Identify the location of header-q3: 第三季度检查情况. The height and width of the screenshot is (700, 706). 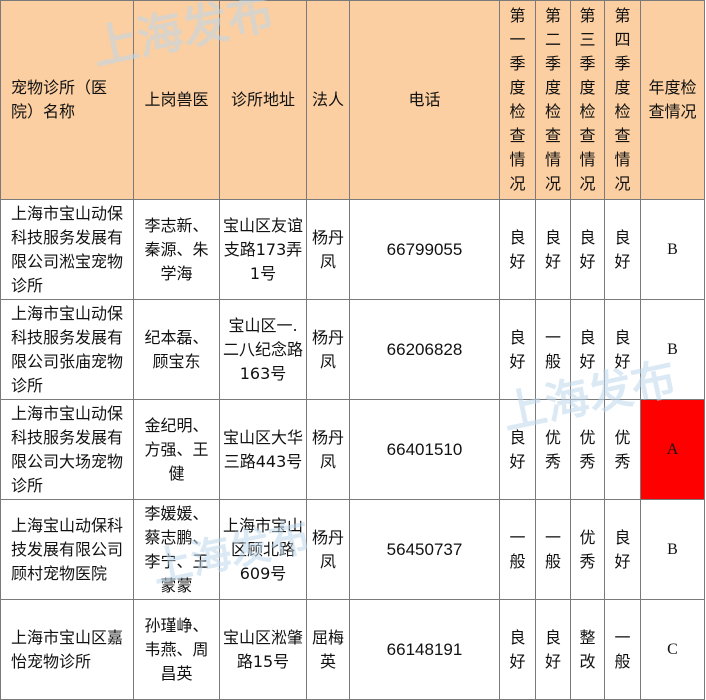
(587, 100).